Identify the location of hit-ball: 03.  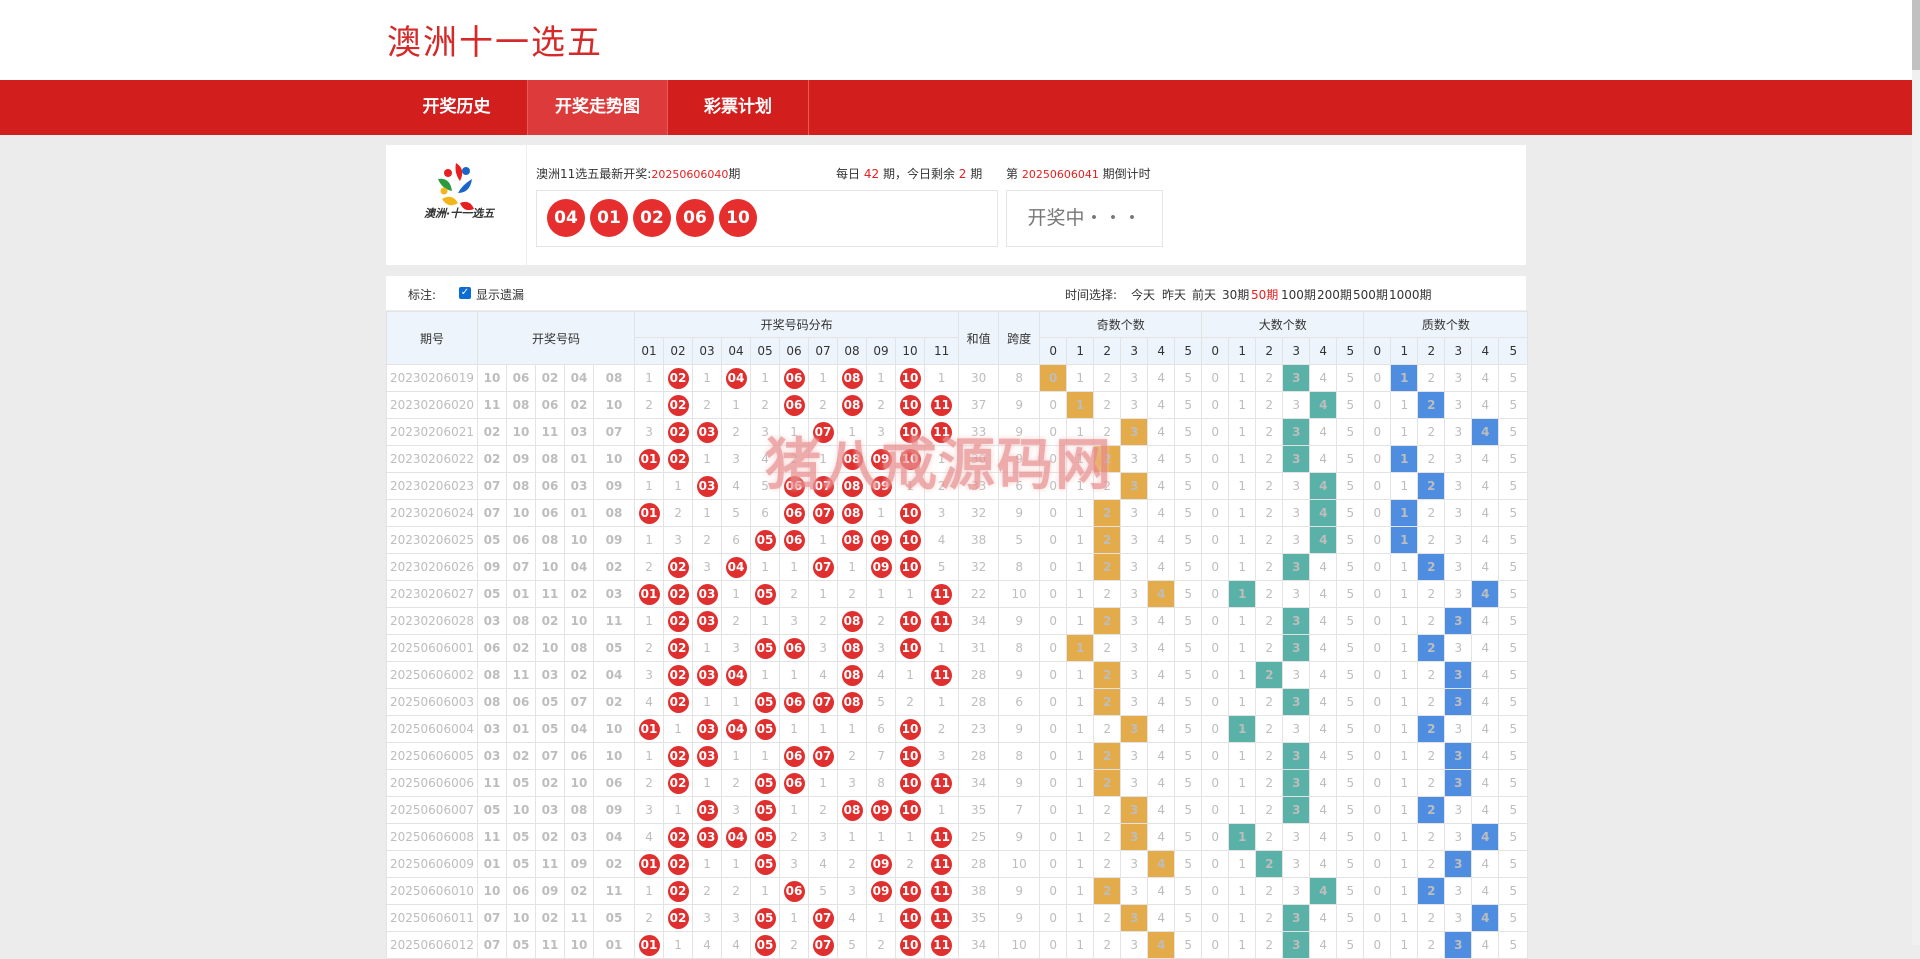
(707, 432).